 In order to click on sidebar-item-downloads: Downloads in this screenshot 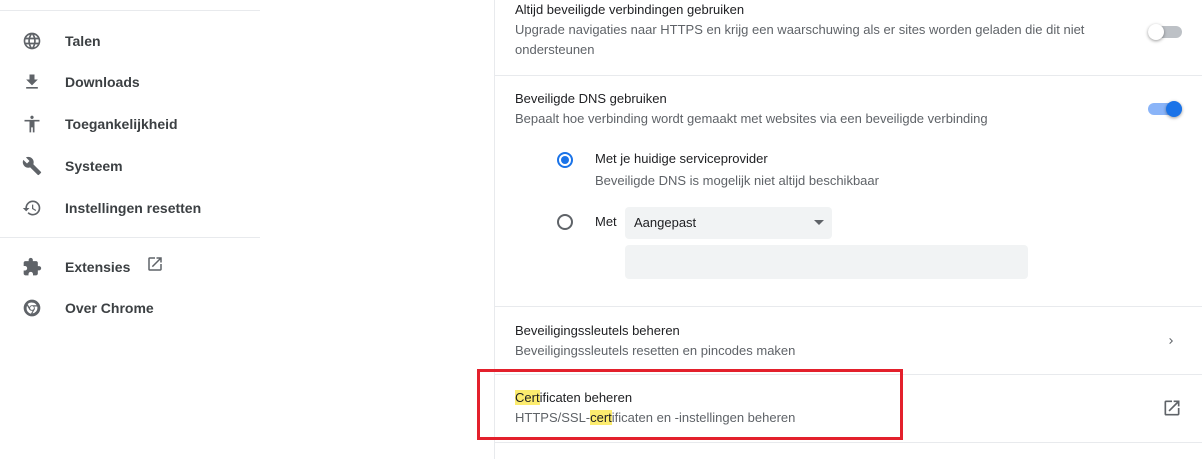, I will do `click(130, 82)`.